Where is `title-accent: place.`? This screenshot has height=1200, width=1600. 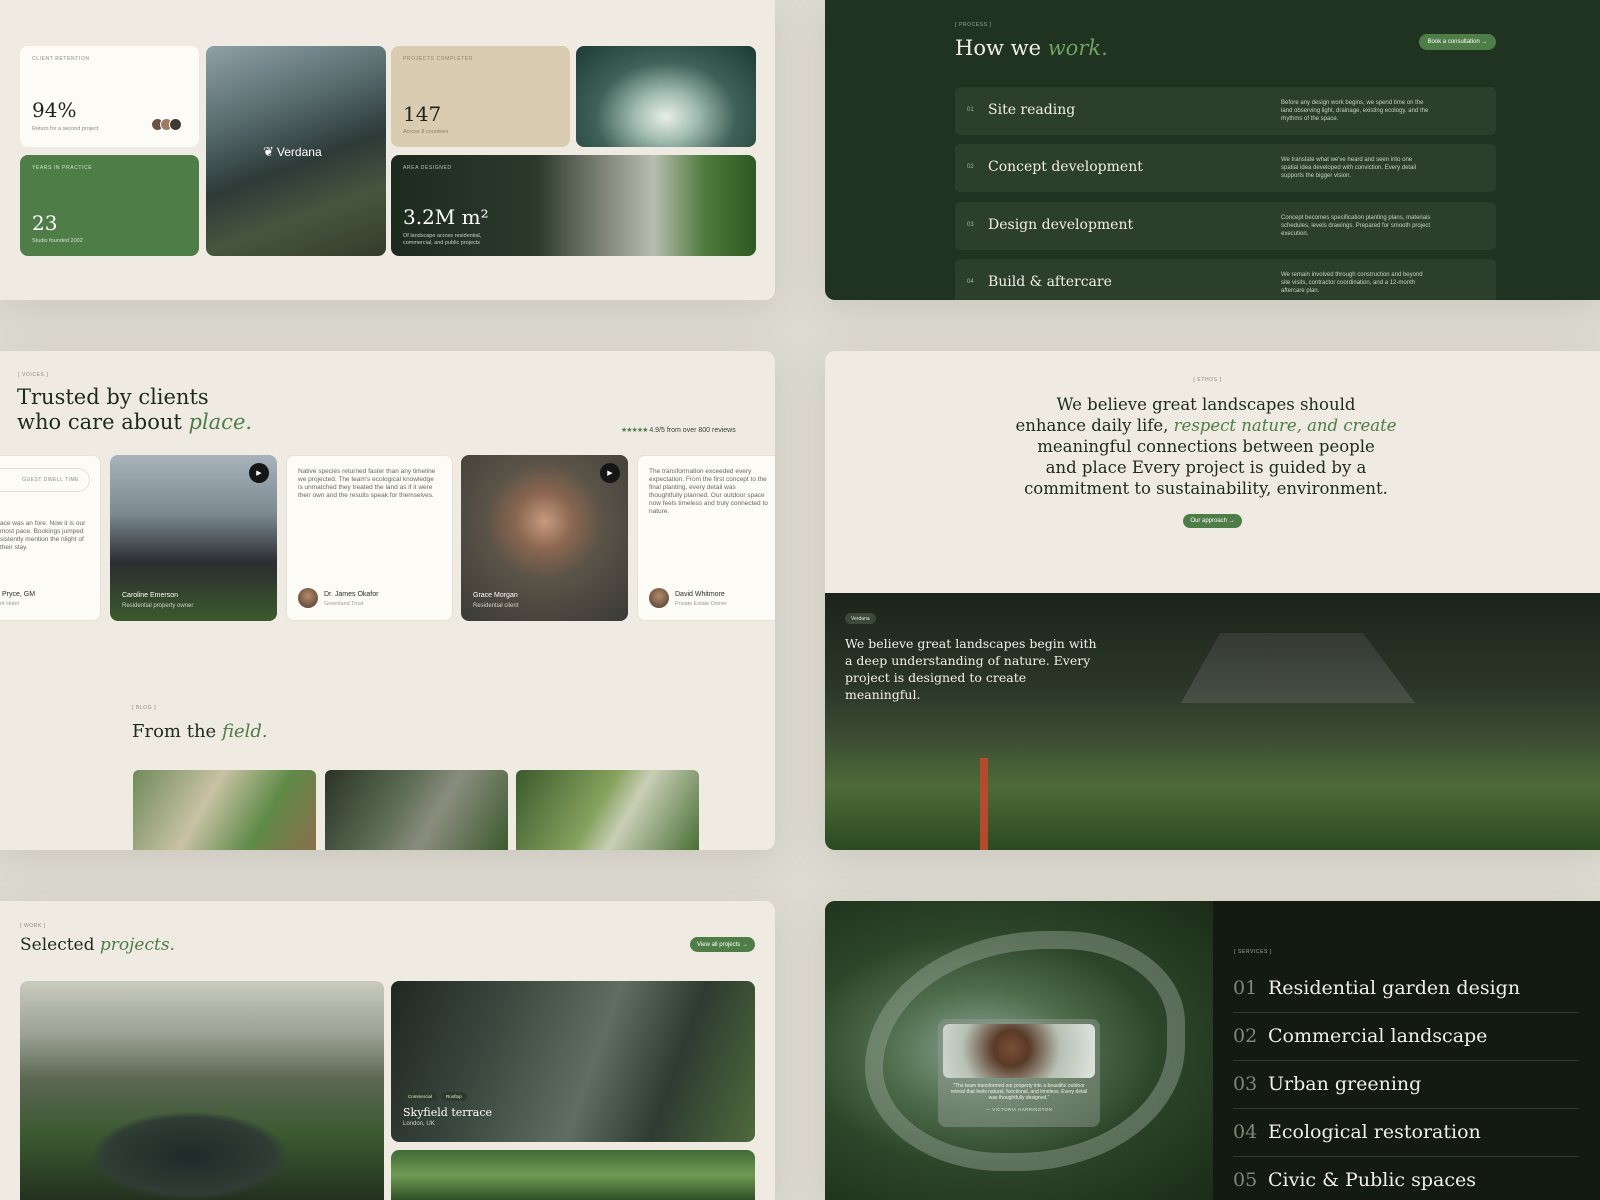 title-accent: place. is located at coordinates (220, 422).